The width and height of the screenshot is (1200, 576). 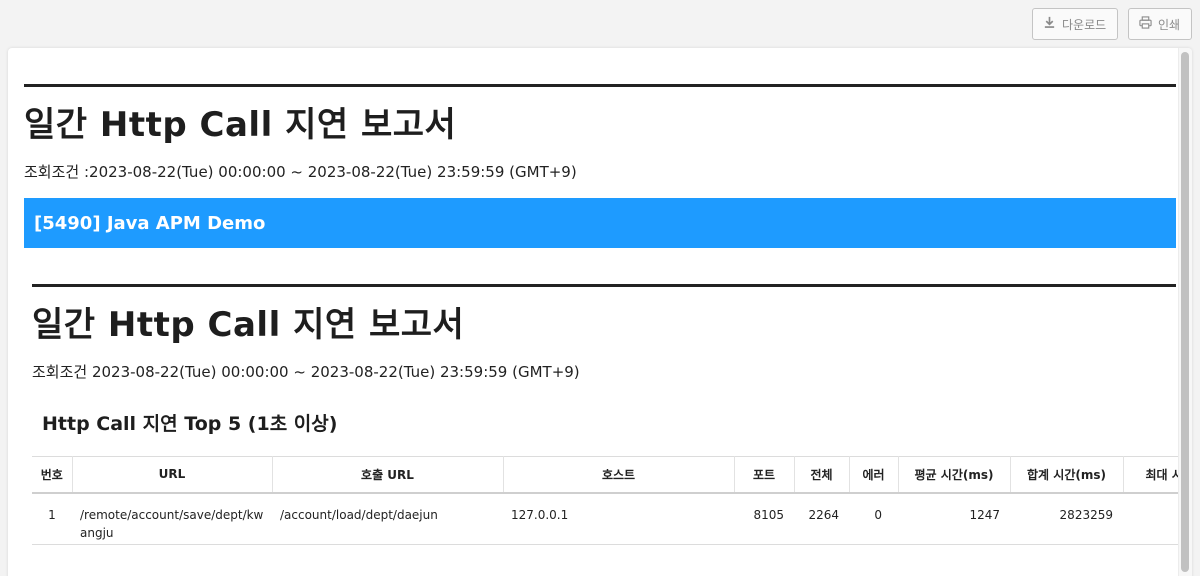 What do you see at coordinates (1145, 24) in the screenshot?
I see `printer-icon` at bounding box center [1145, 24].